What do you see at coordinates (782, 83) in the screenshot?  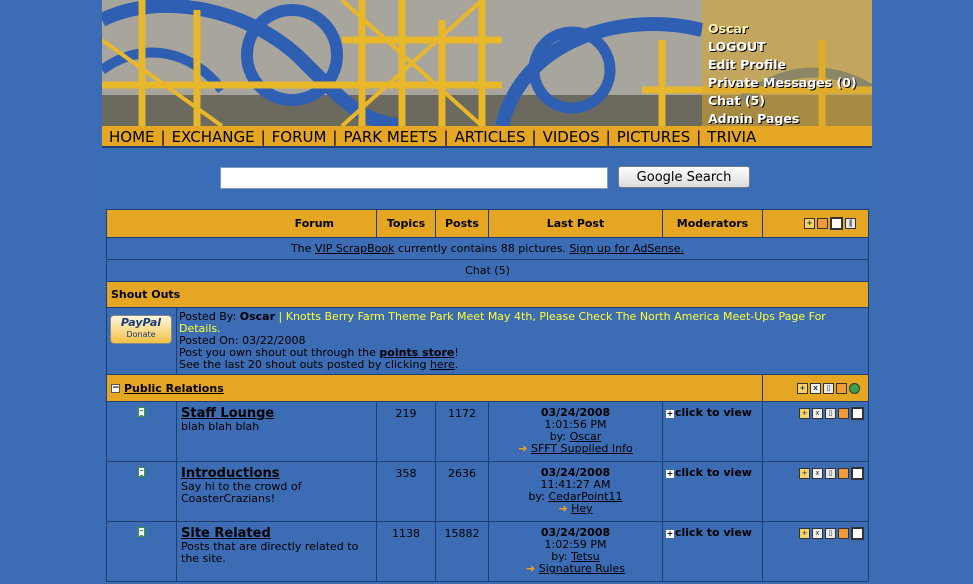 I see `private-messages-link: Private Messages (0)` at bounding box center [782, 83].